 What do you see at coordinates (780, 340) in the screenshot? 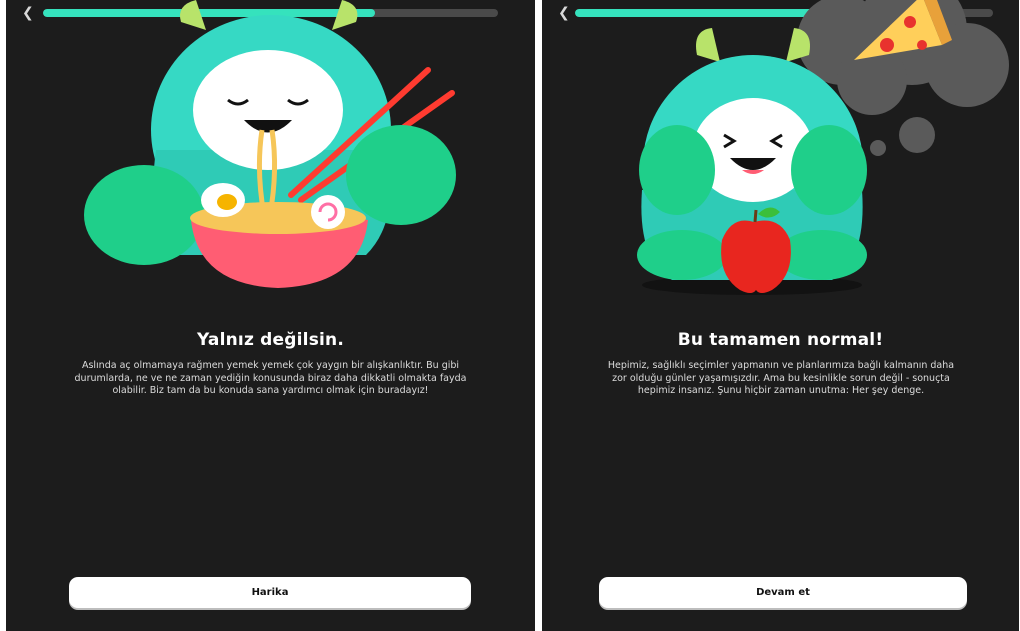
I see `page-title: Bu tamamen normal!` at bounding box center [780, 340].